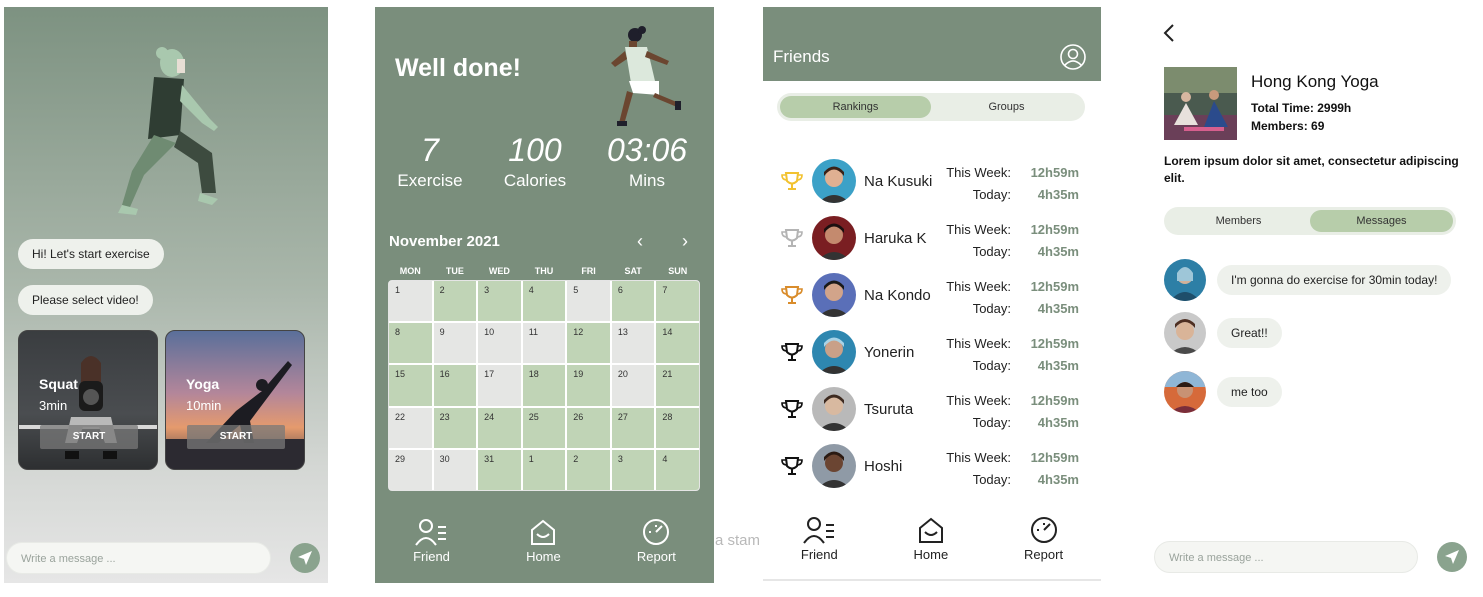 The height and width of the screenshot is (597, 1483). Describe the element at coordinates (236, 437) in the screenshot. I see `start-button-yoga: START` at that location.